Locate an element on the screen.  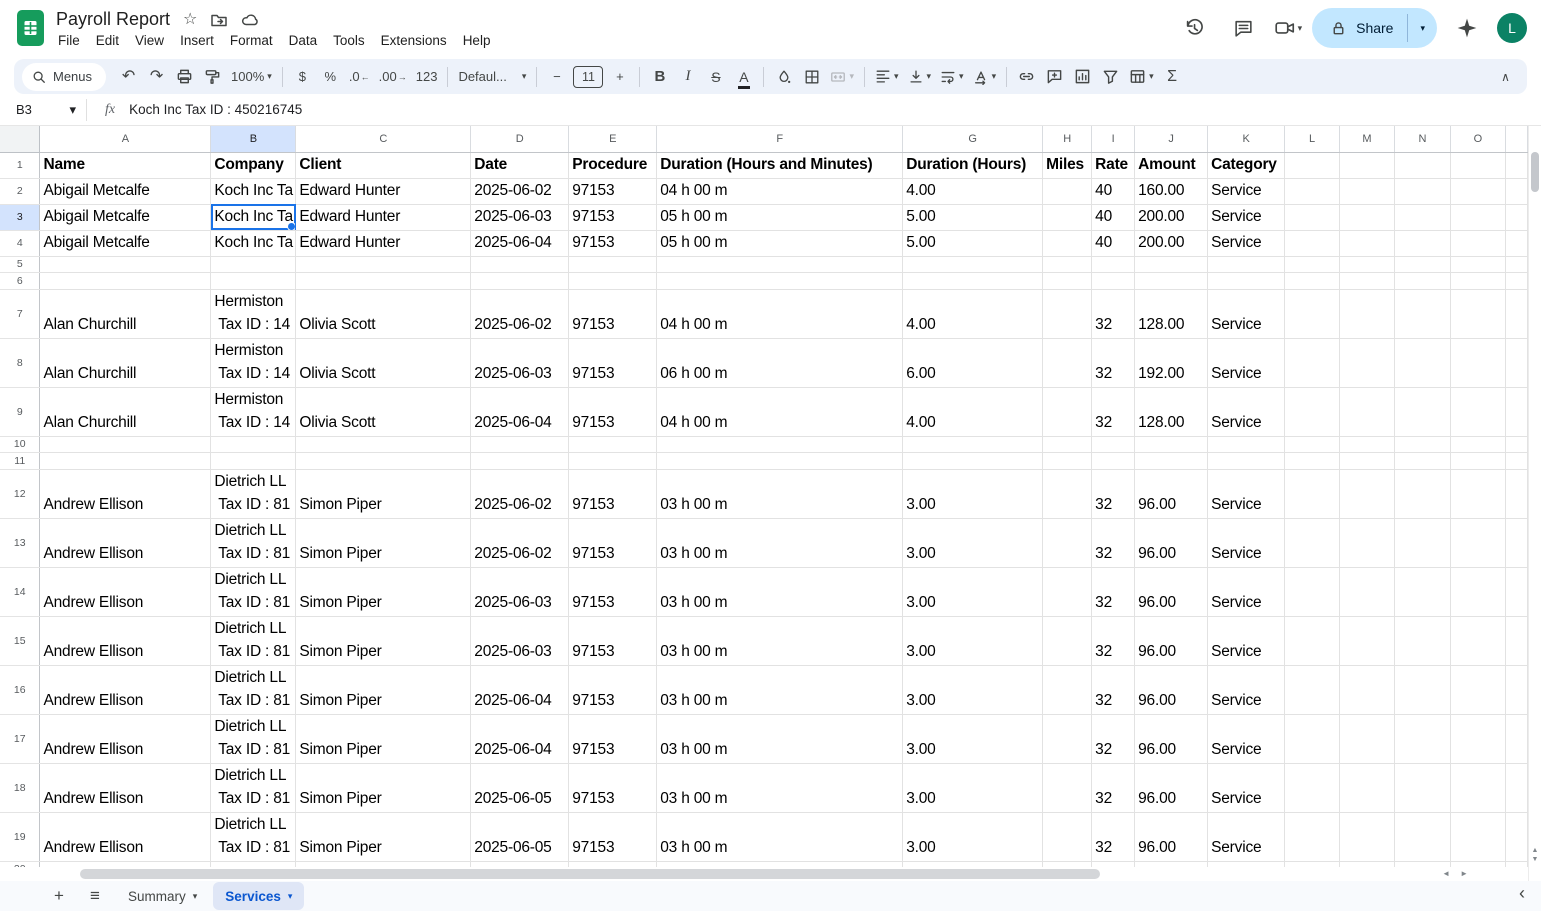
increase-font-size-button: + is located at coordinates (619, 76).